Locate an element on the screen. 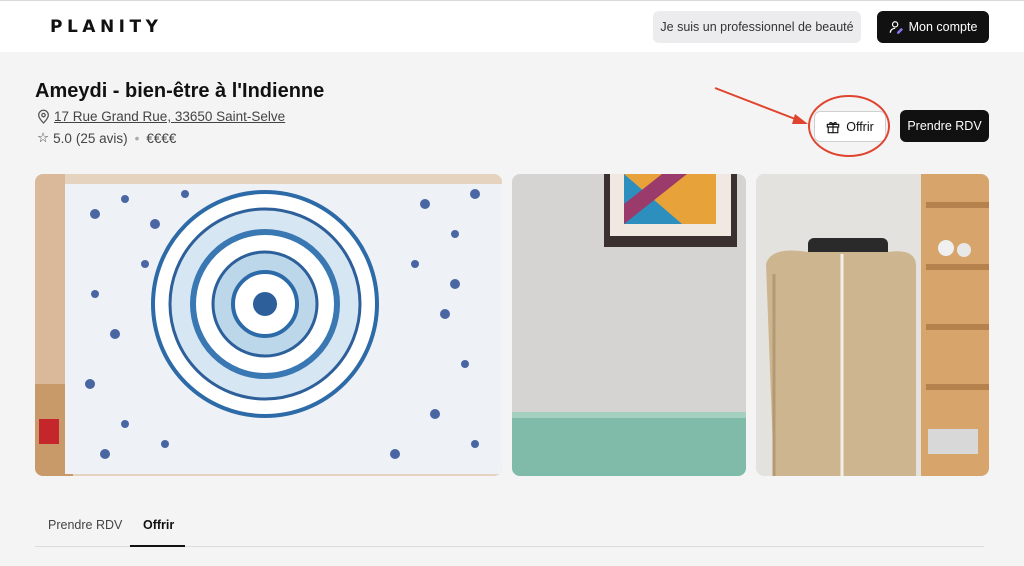  salon-rating-row: ☆ 5.0 (25 avis) • €€€€ is located at coordinates (106, 138).